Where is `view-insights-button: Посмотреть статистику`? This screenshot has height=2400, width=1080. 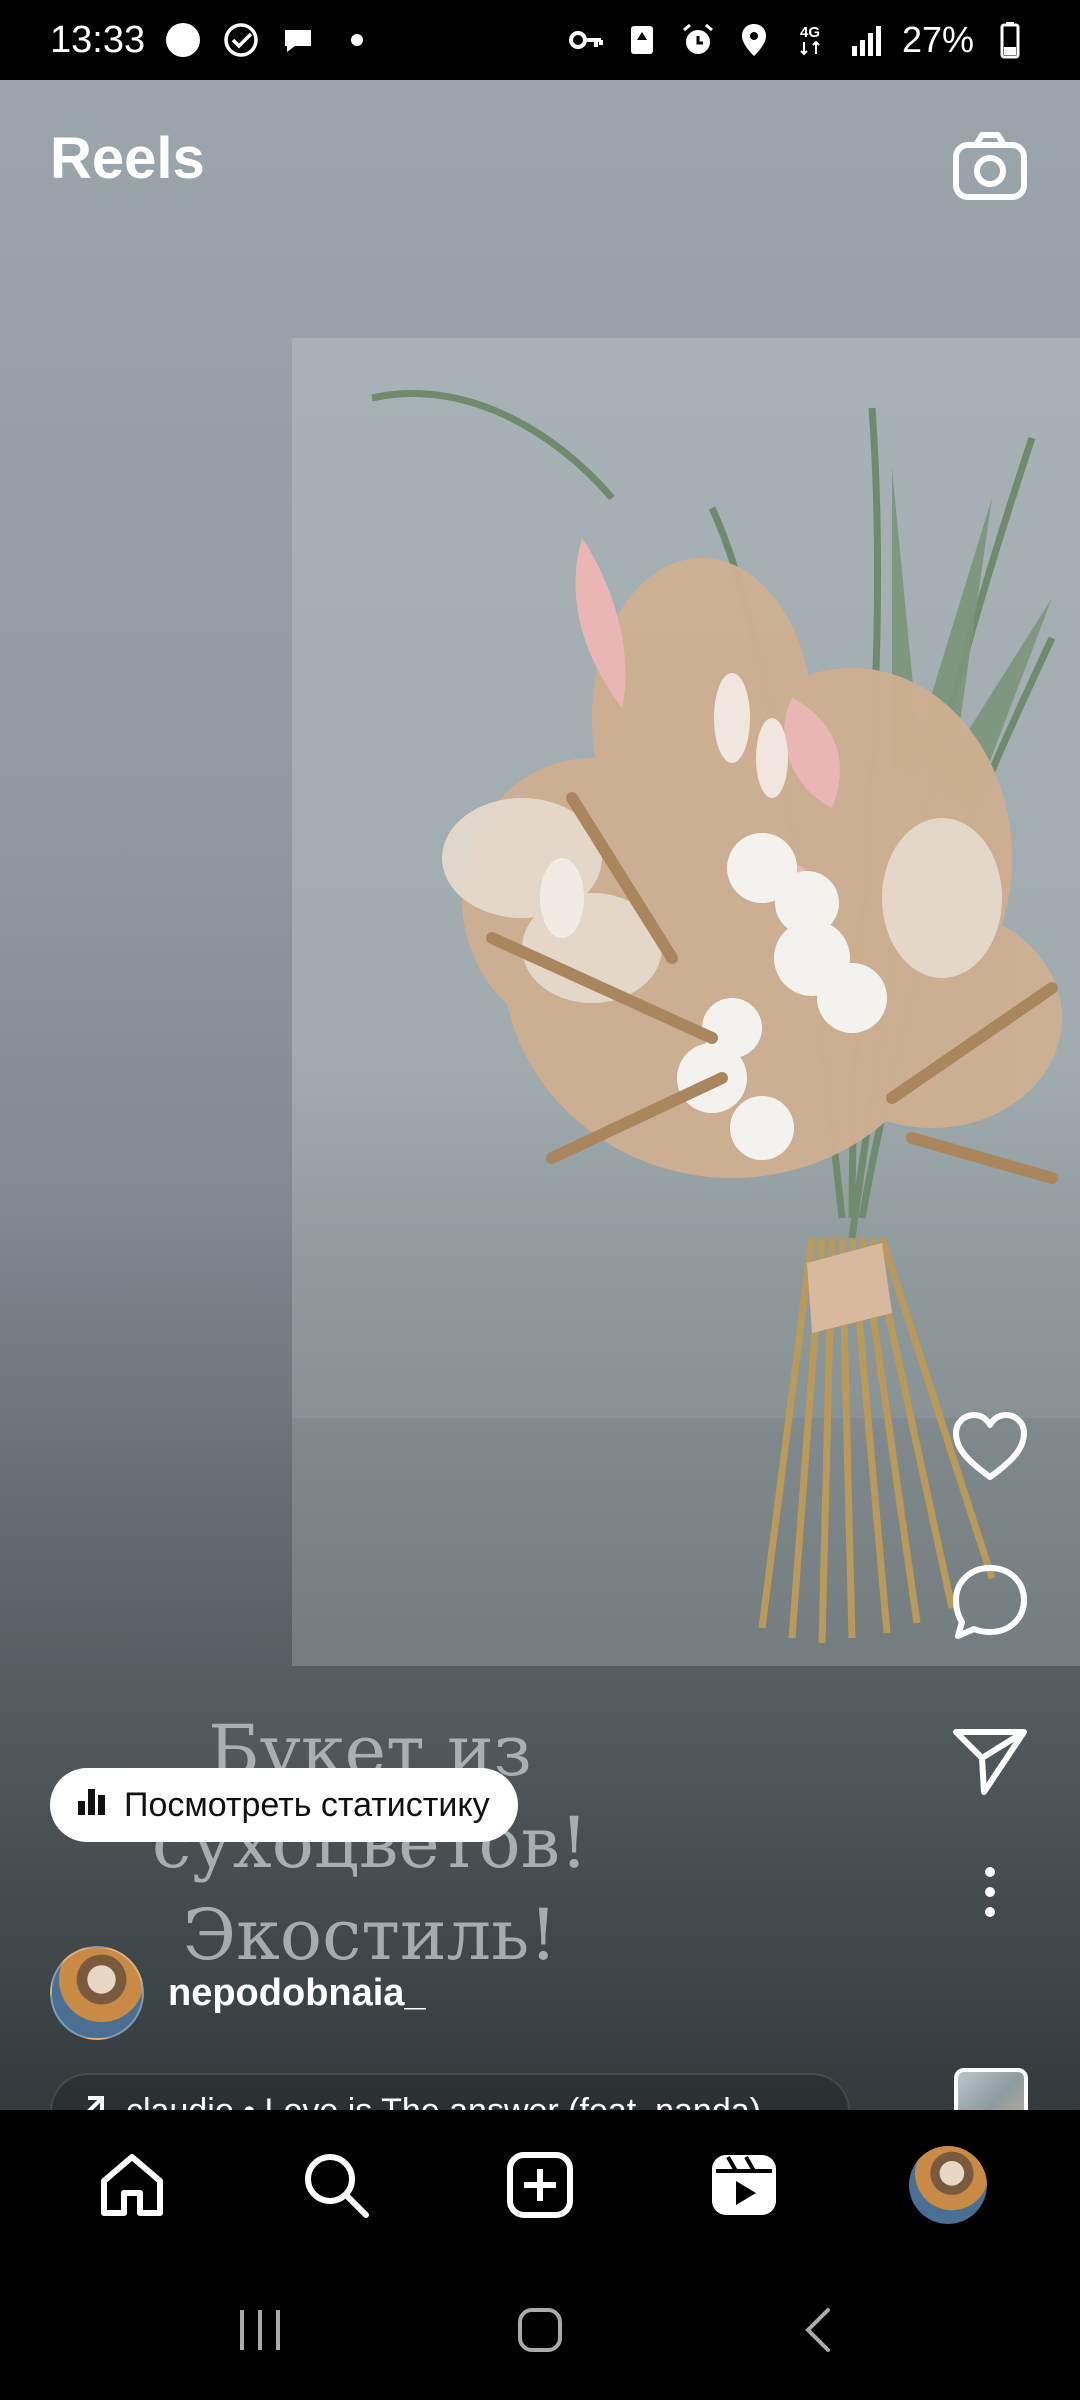
view-insights-button: Посмотреть статистику is located at coordinates (284, 1805).